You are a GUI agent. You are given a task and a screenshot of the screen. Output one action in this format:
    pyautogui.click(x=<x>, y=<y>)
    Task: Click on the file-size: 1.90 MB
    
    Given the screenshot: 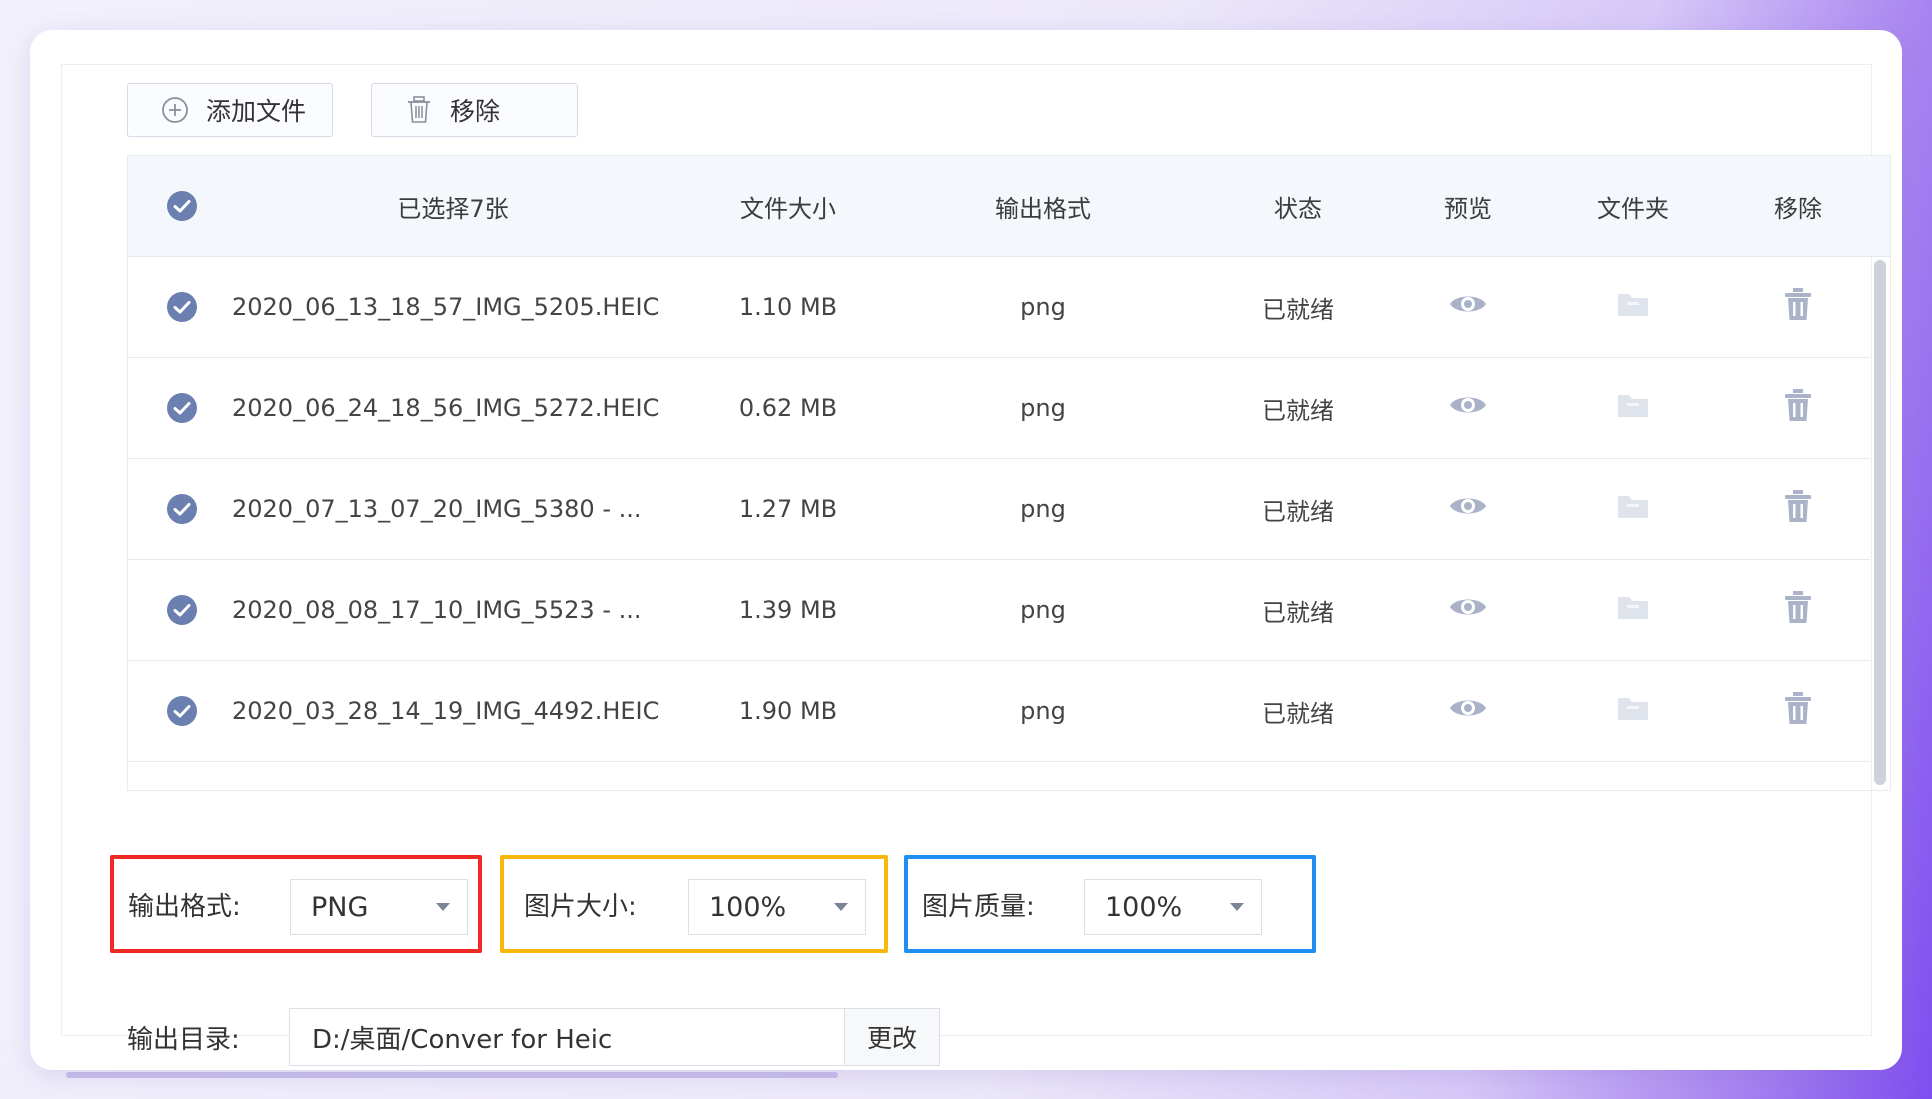 What is the action you would take?
    pyautogui.click(x=788, y=711)
    